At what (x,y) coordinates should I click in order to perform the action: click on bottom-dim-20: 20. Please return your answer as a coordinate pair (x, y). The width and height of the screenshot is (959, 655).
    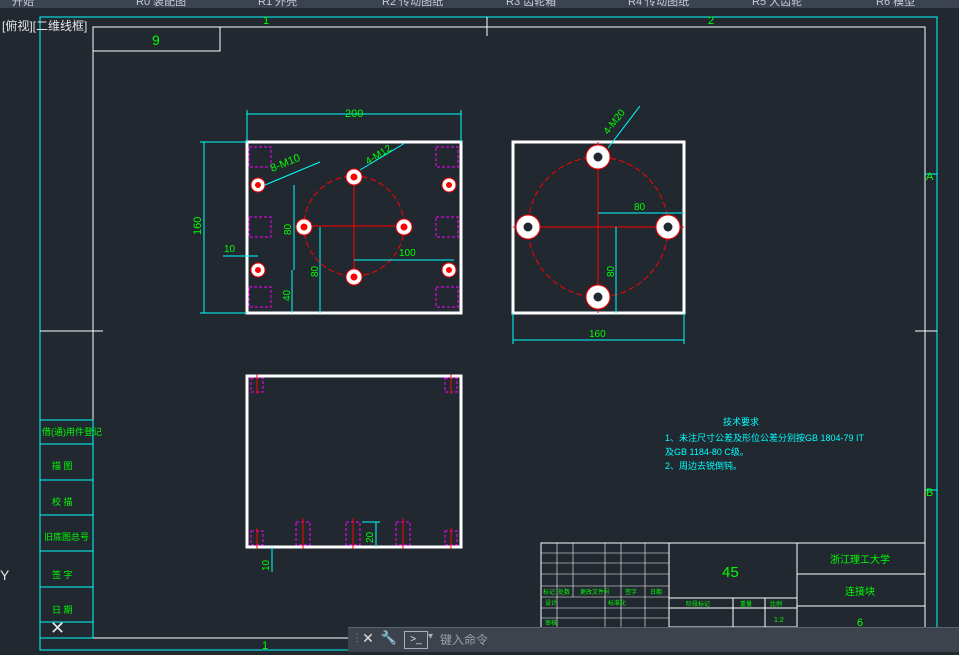
    Looking at the image, I should click on (370, 537).